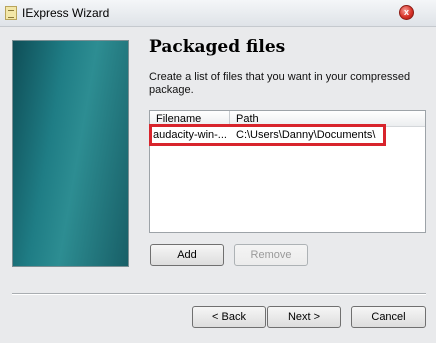  Describe the element at coordinates (217, 47) in the screenshot. I see `page-title: Packaged files` at that location.